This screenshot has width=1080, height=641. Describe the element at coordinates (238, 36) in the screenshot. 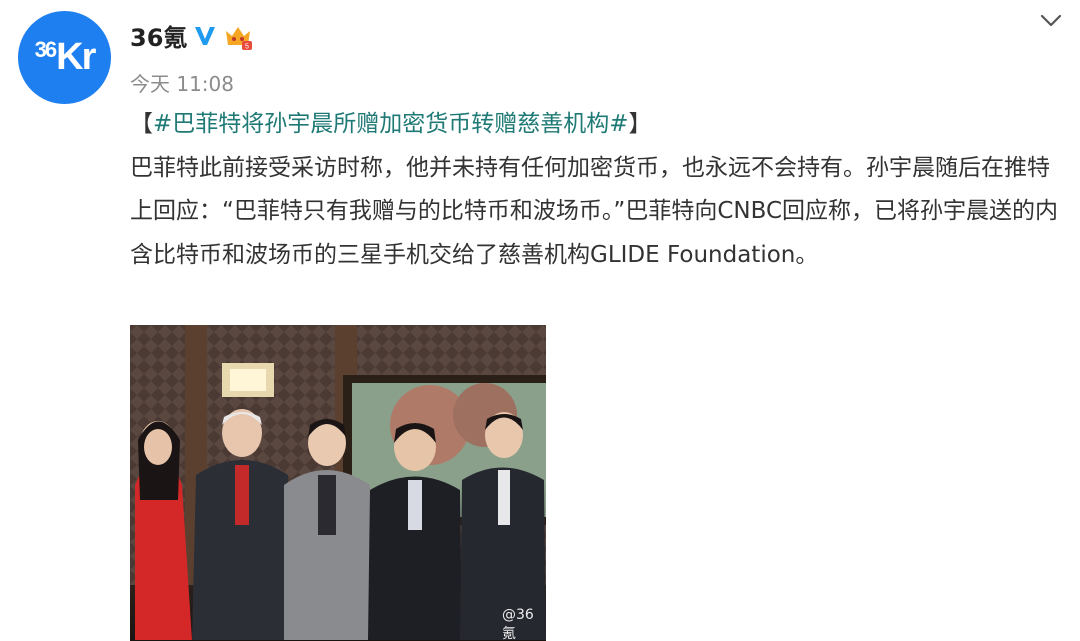

I see `vip-crown-icon: 5` at that location.